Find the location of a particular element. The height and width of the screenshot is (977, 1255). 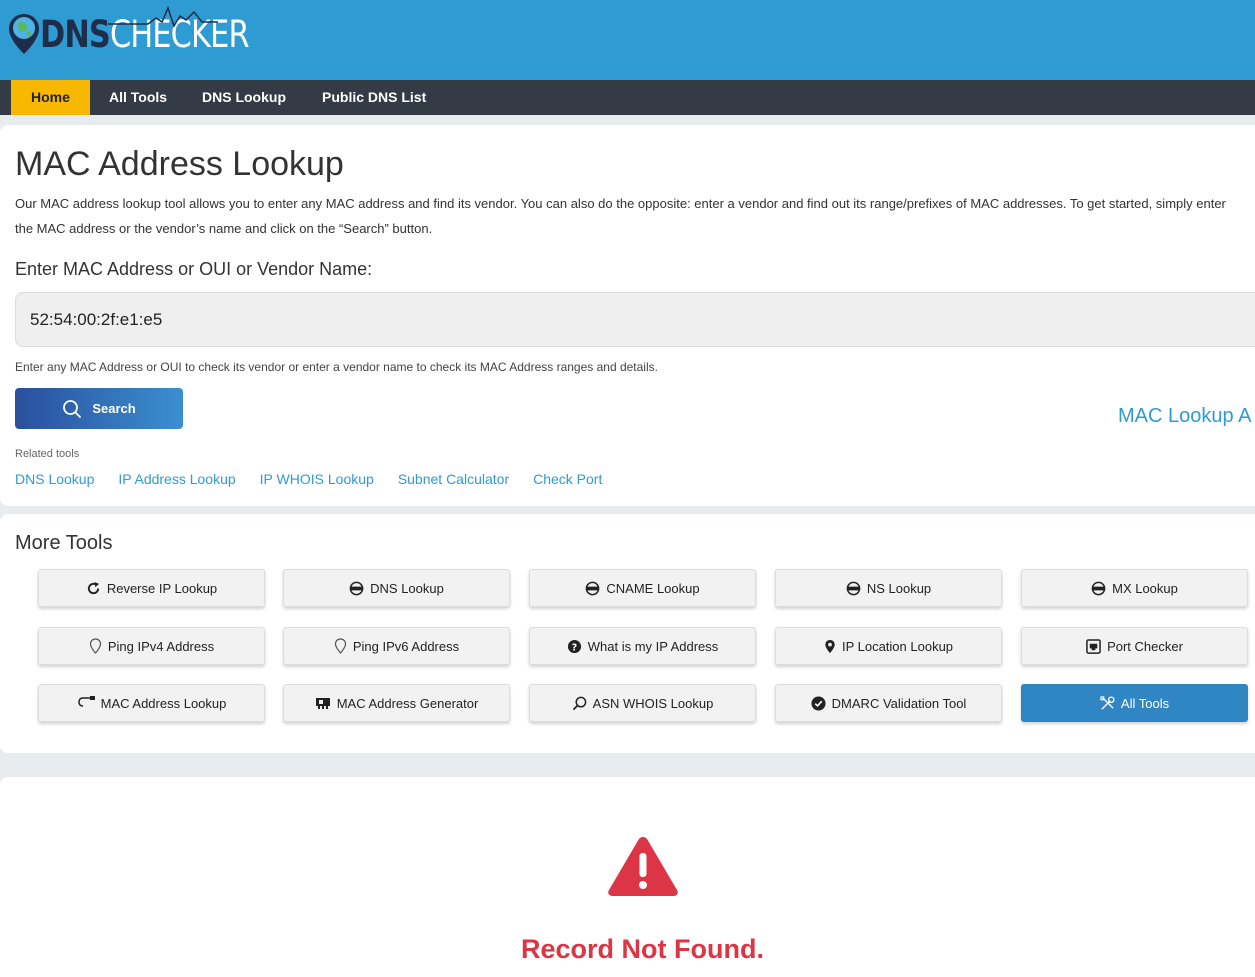

tool-label: All Tools is located at coordinates (1145, 703).